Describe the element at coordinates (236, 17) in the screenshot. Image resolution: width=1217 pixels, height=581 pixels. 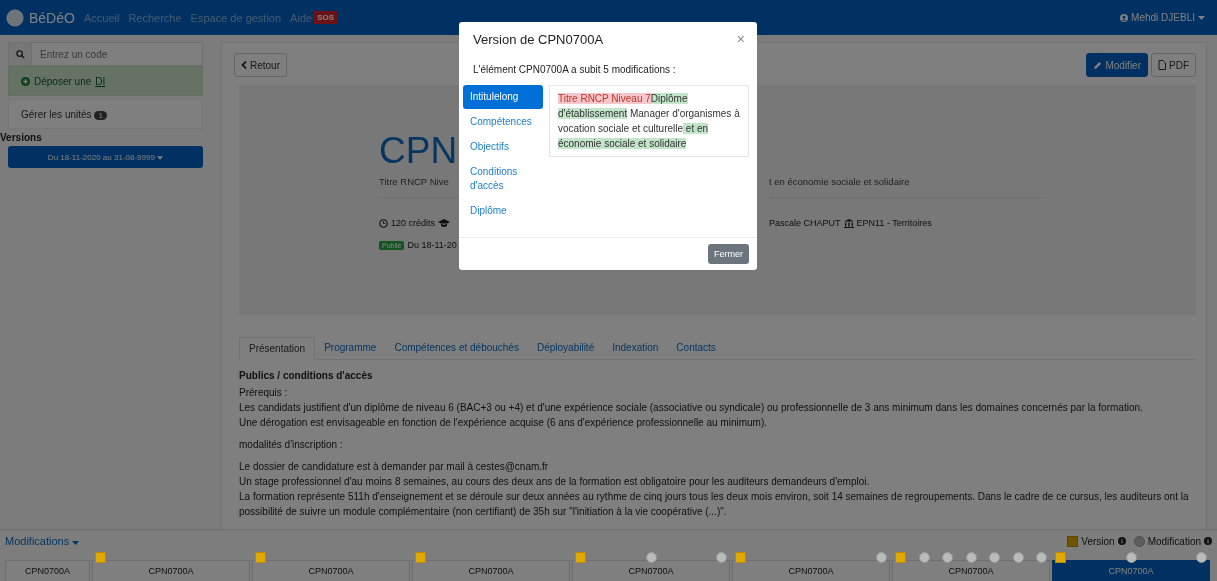
I see `nav-link: Espace de gestion` at that location.